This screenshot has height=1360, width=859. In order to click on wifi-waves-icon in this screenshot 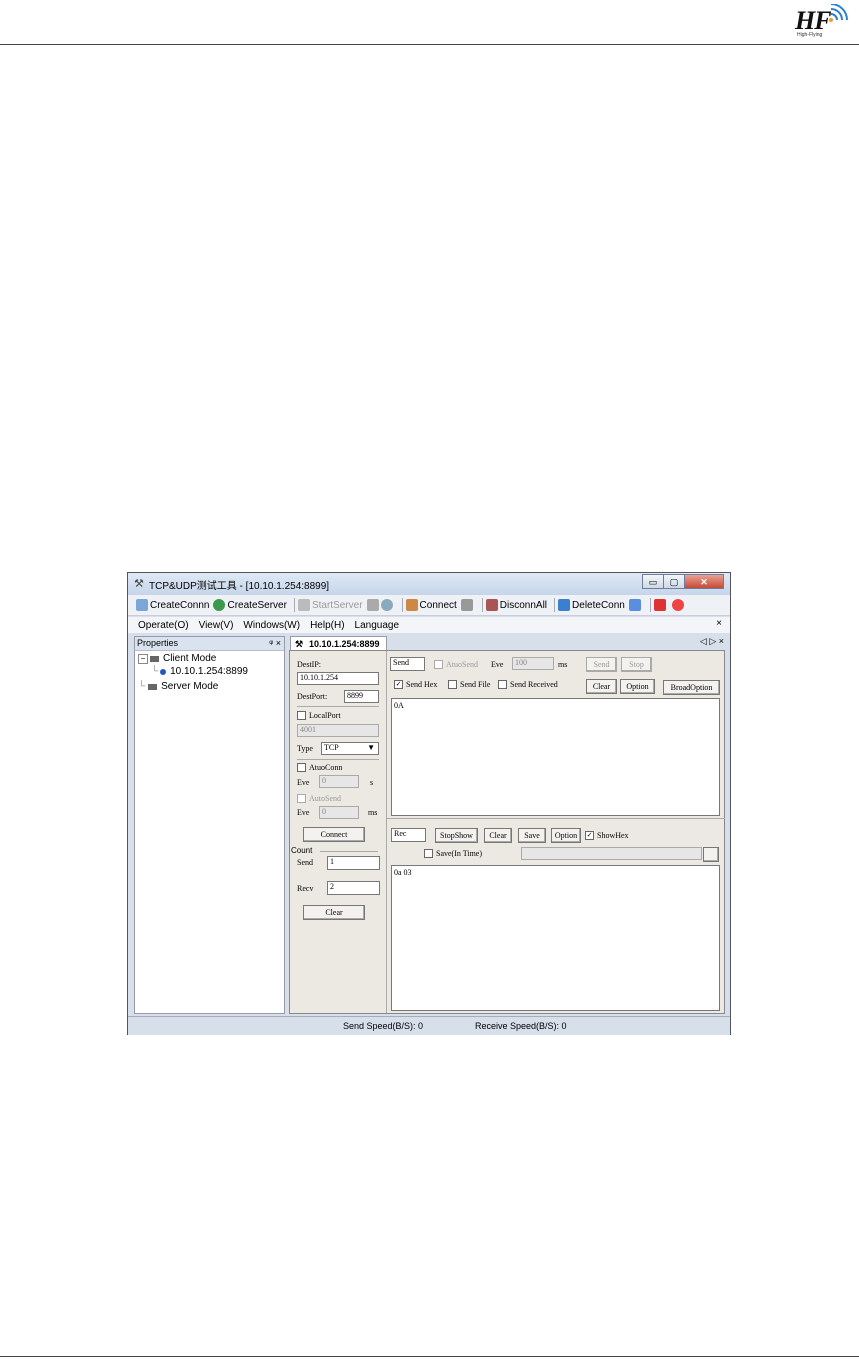, I will do `click(838, 13)`.